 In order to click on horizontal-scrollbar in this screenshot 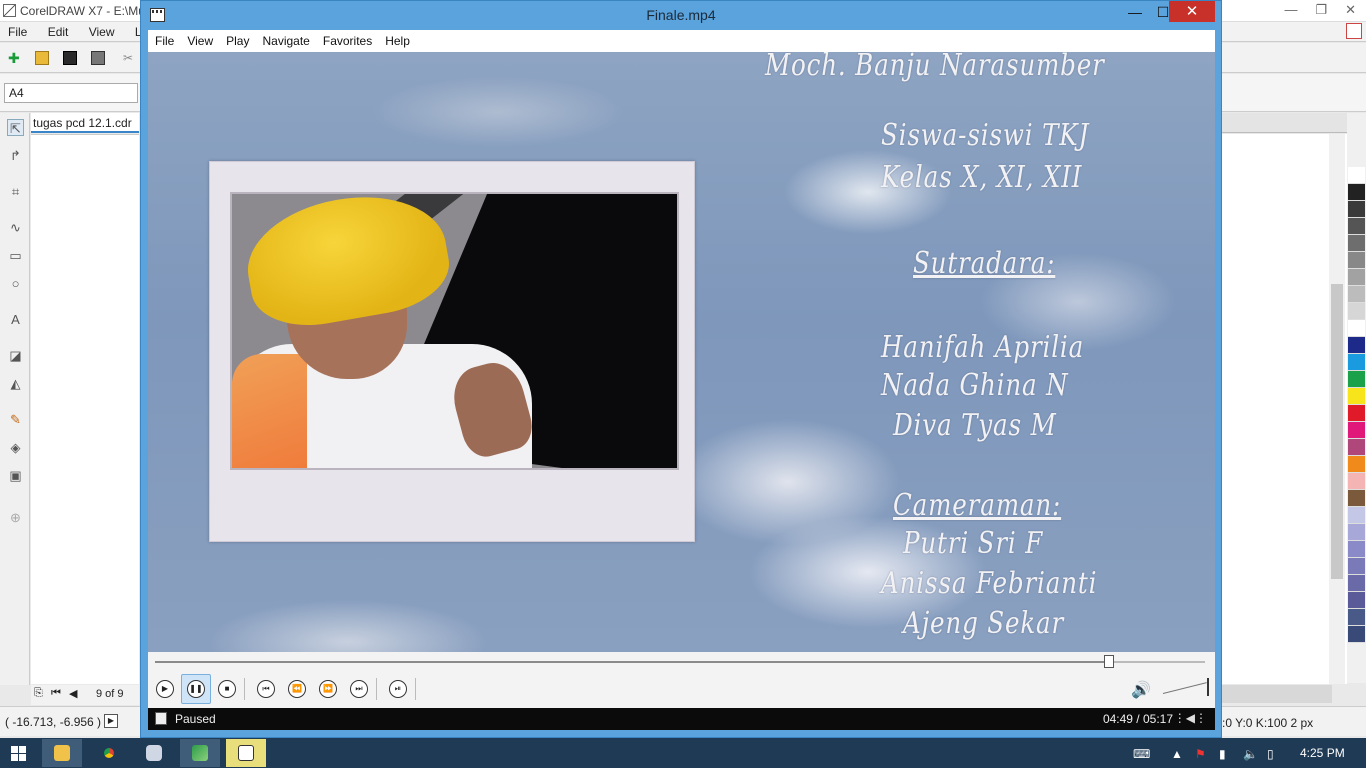, I will do `click(1277, 694)`.